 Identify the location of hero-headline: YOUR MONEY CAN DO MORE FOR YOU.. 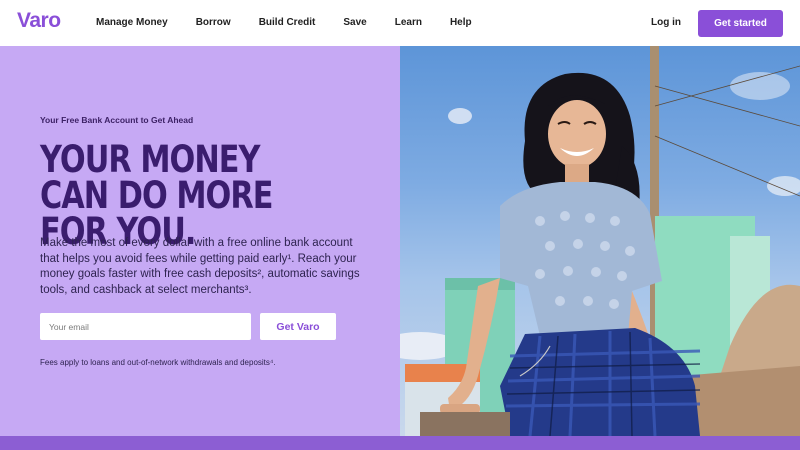
(156, 195).